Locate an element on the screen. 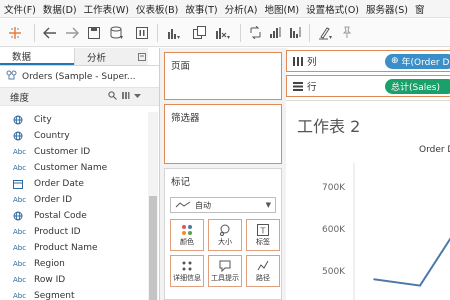 The image size is (450, 300). forward-icon is located at coordinates (72, 33).